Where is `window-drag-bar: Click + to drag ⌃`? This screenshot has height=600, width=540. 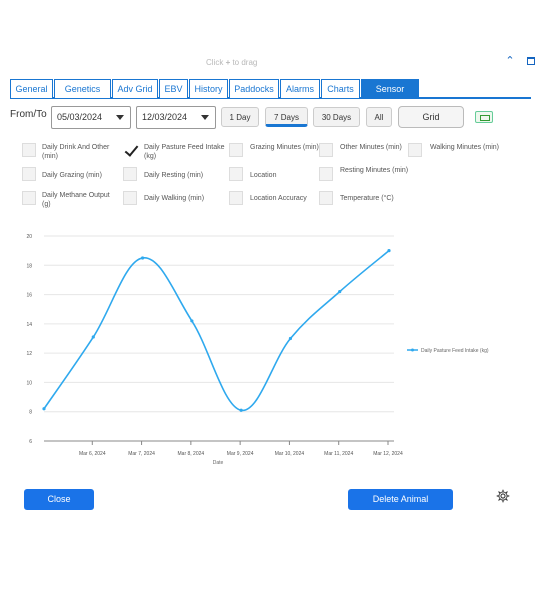
window-drag-bar: Click + to drag ⌃ is located at coordinates (270, 63).